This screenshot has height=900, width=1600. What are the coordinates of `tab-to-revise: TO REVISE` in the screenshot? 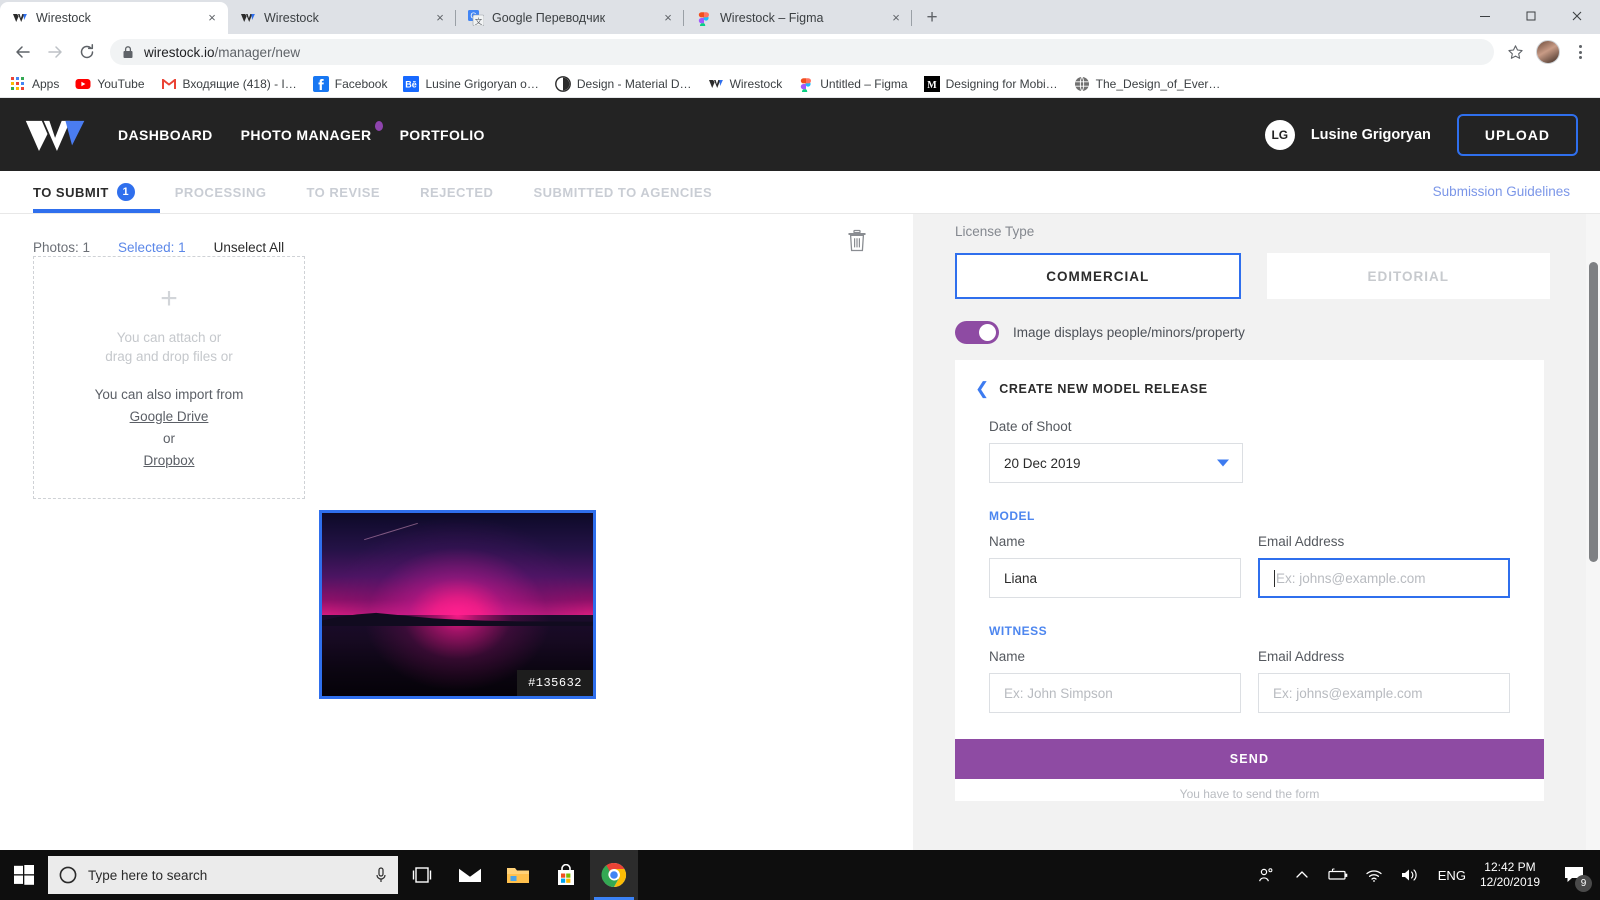 It's located at (343, 192).